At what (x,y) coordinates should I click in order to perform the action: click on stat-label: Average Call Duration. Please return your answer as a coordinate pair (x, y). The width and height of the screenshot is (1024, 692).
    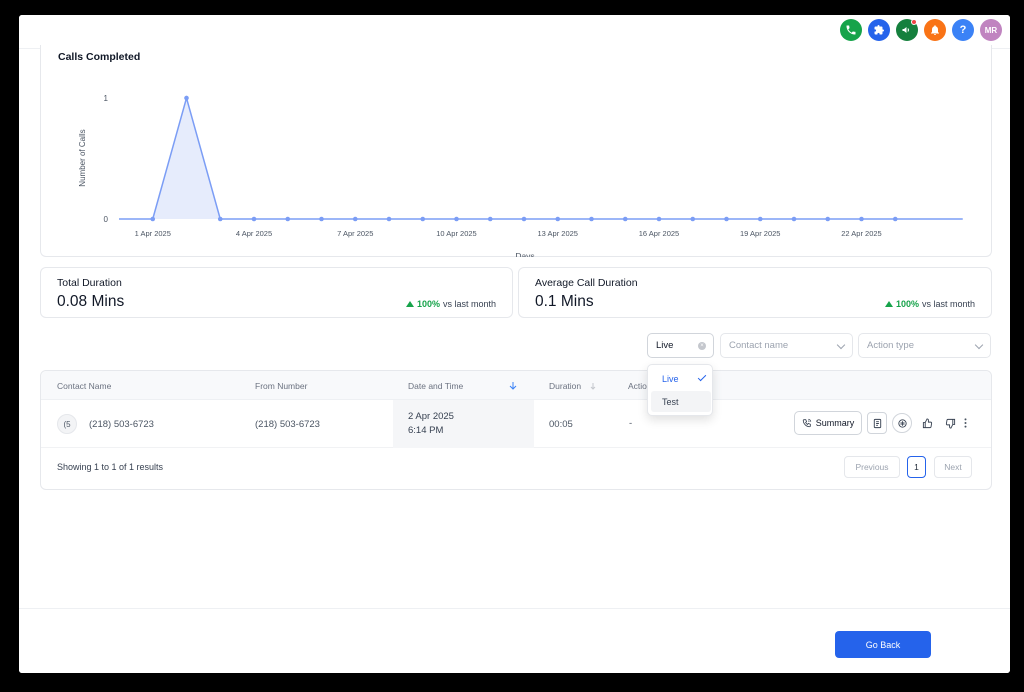
    Looking at the image, I should click on (586, 283).